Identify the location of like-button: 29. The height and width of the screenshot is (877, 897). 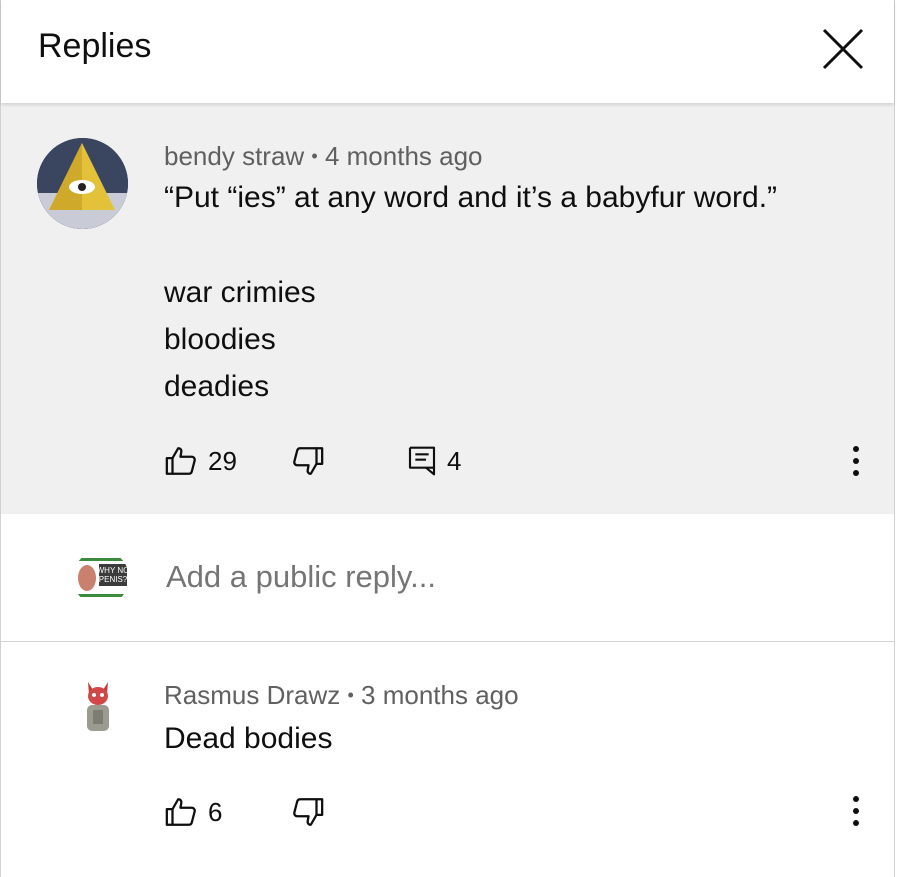
(200, 461).